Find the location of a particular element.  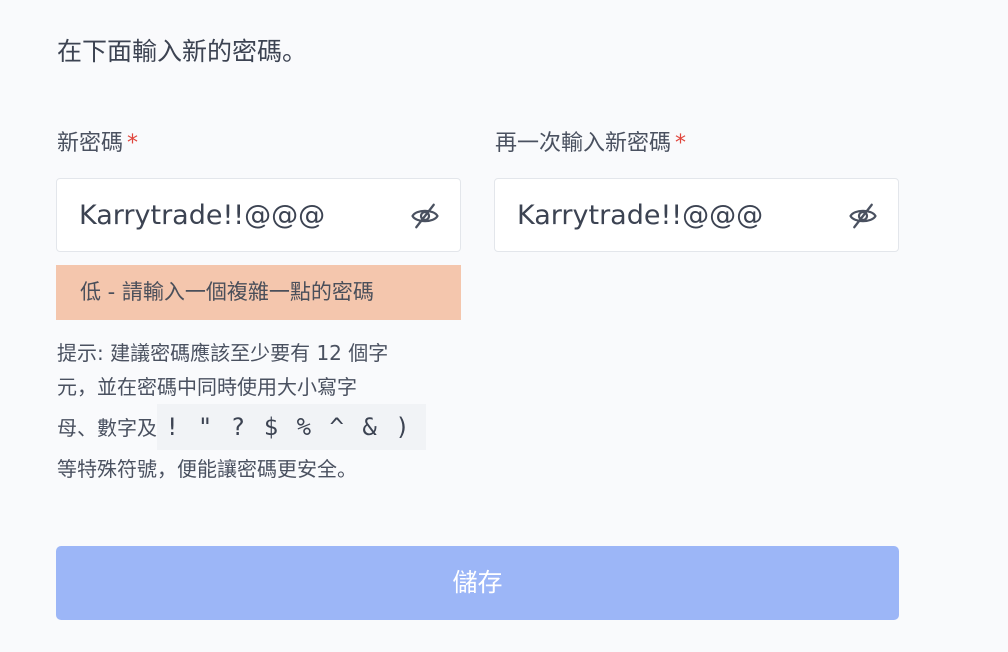

page-intro: 在下面輸入新的密碼。 is located at coordinates (182, 51).